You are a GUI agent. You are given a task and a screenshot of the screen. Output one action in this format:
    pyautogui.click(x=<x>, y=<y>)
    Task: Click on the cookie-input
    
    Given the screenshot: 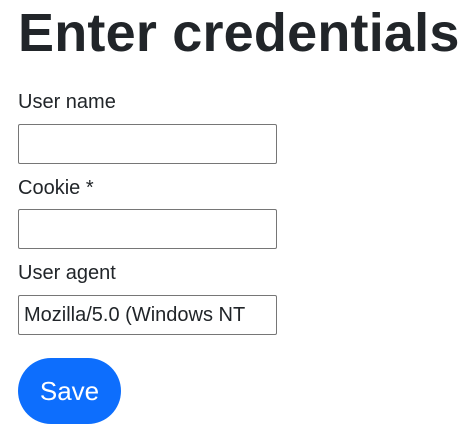 What is the action you would take?
    pyautogui.click(x=147, y=229)
    